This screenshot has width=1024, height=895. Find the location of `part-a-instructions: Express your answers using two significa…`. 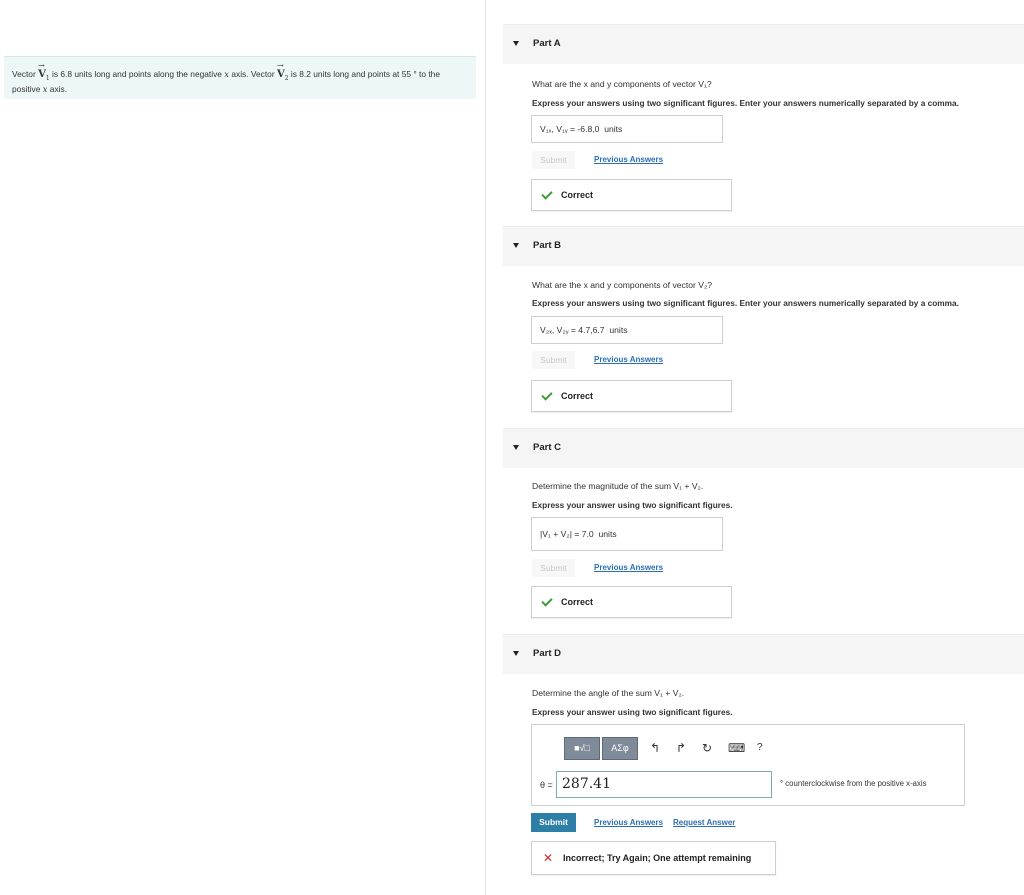

part-a-instructions: Express your answers using two significa… is located at coordinates (745, 103).